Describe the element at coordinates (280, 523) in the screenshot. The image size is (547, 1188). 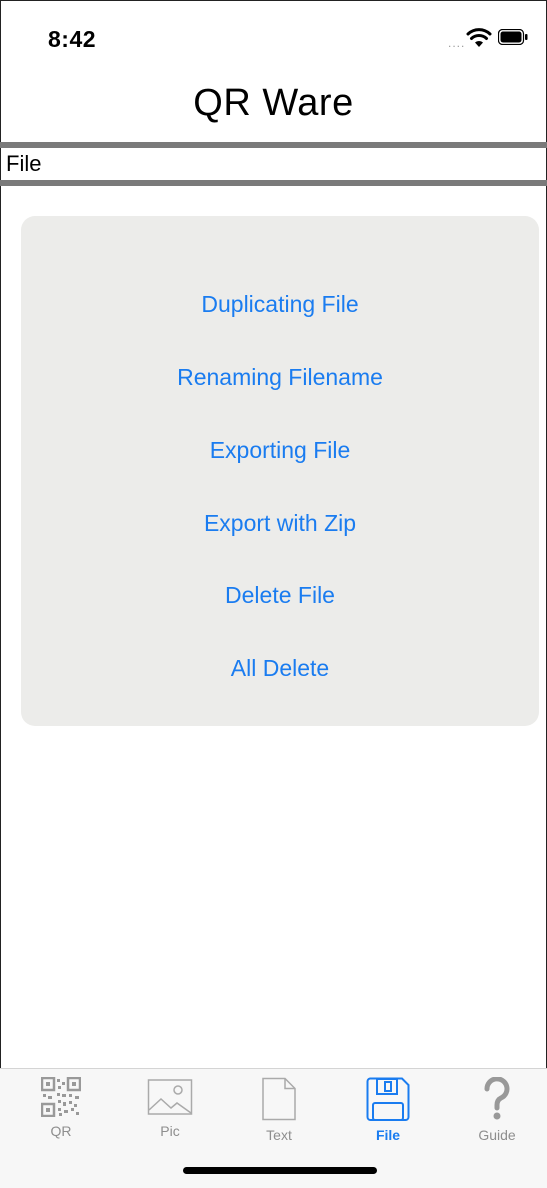
I see `export-with-zip-button: Export with Zip` at that location.